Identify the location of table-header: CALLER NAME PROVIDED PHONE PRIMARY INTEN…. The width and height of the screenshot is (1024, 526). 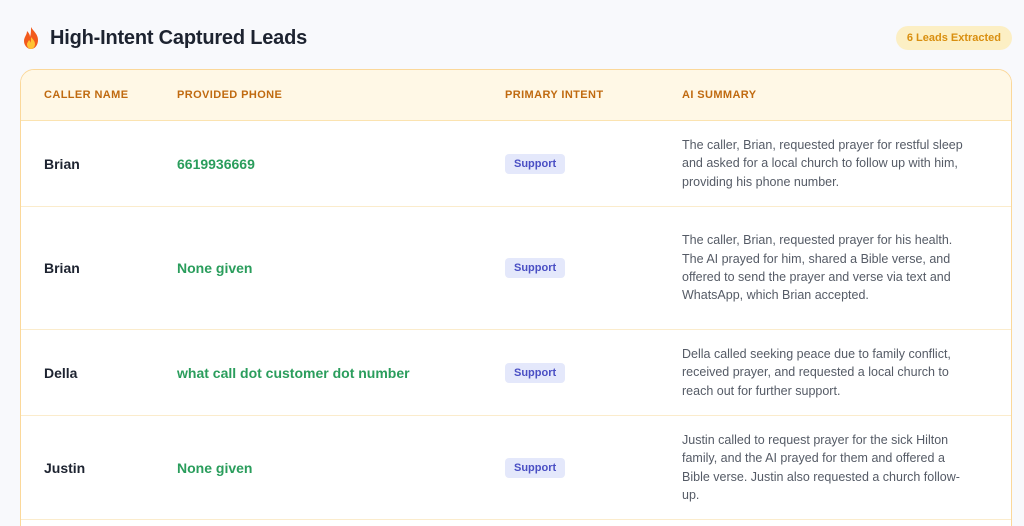
(516, 95).